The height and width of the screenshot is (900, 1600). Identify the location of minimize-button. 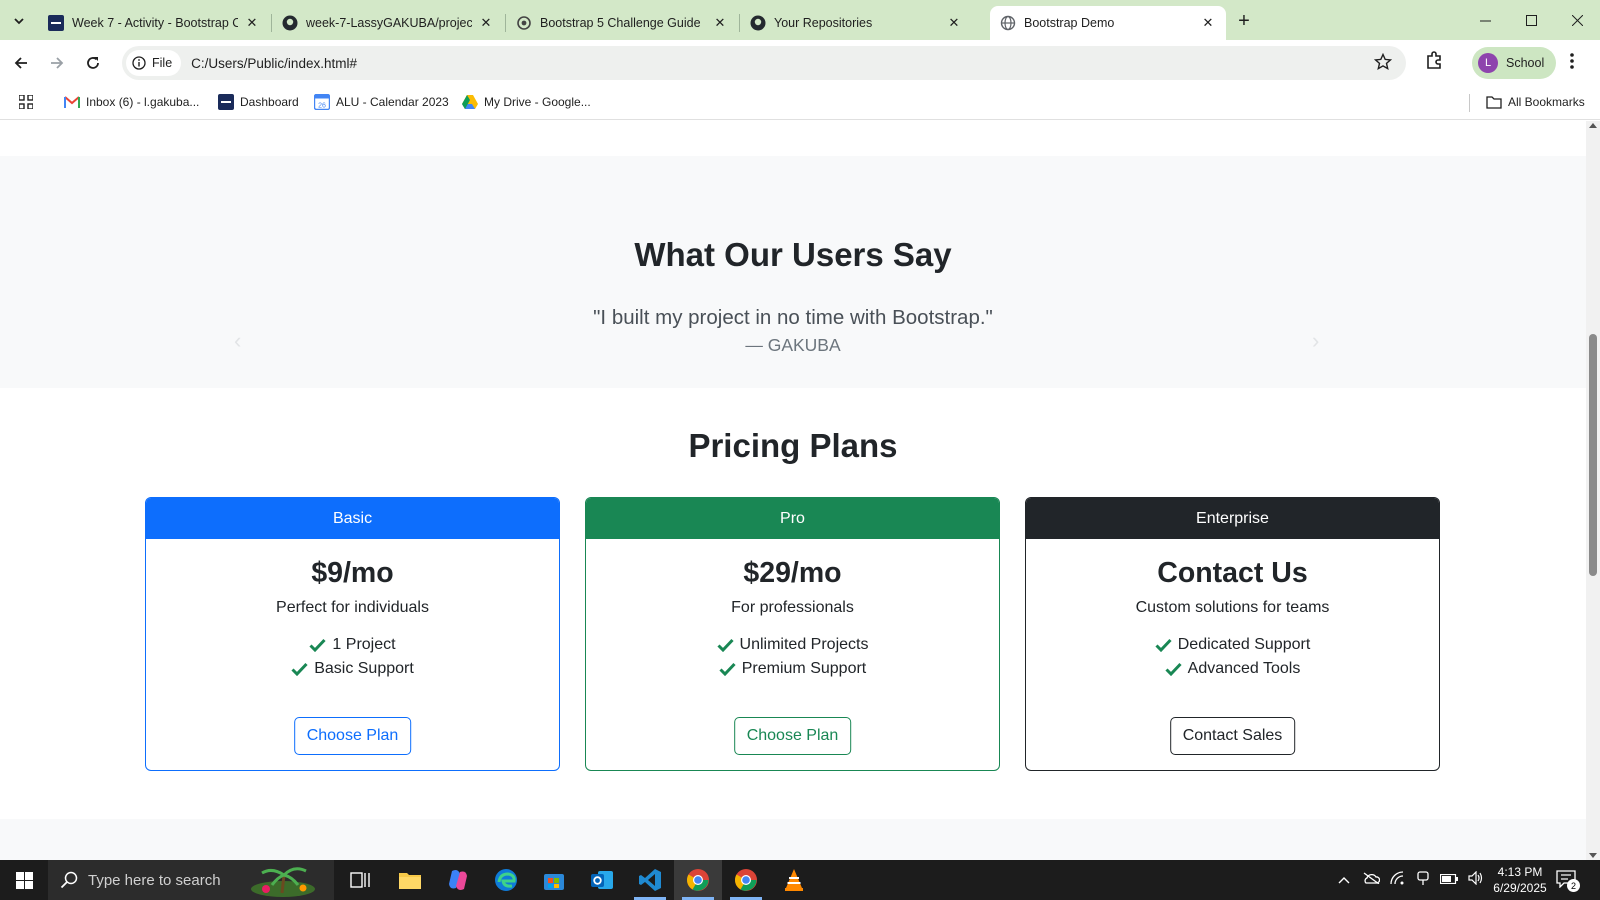
(1485, 20).